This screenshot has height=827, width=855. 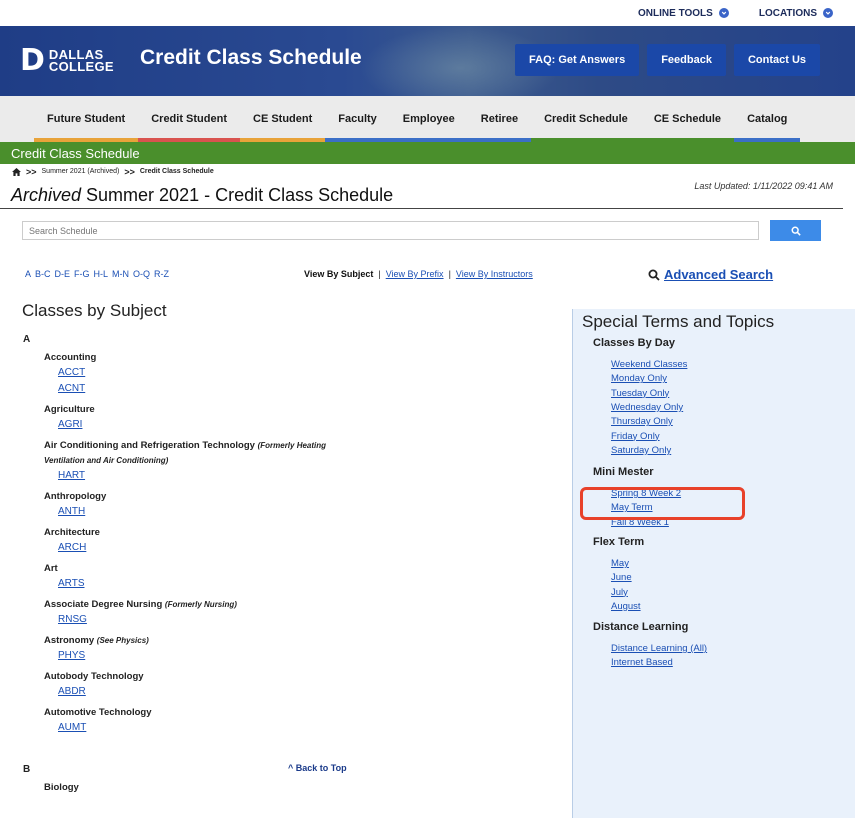 I want to click on search-row, so click(x=427, y=230).